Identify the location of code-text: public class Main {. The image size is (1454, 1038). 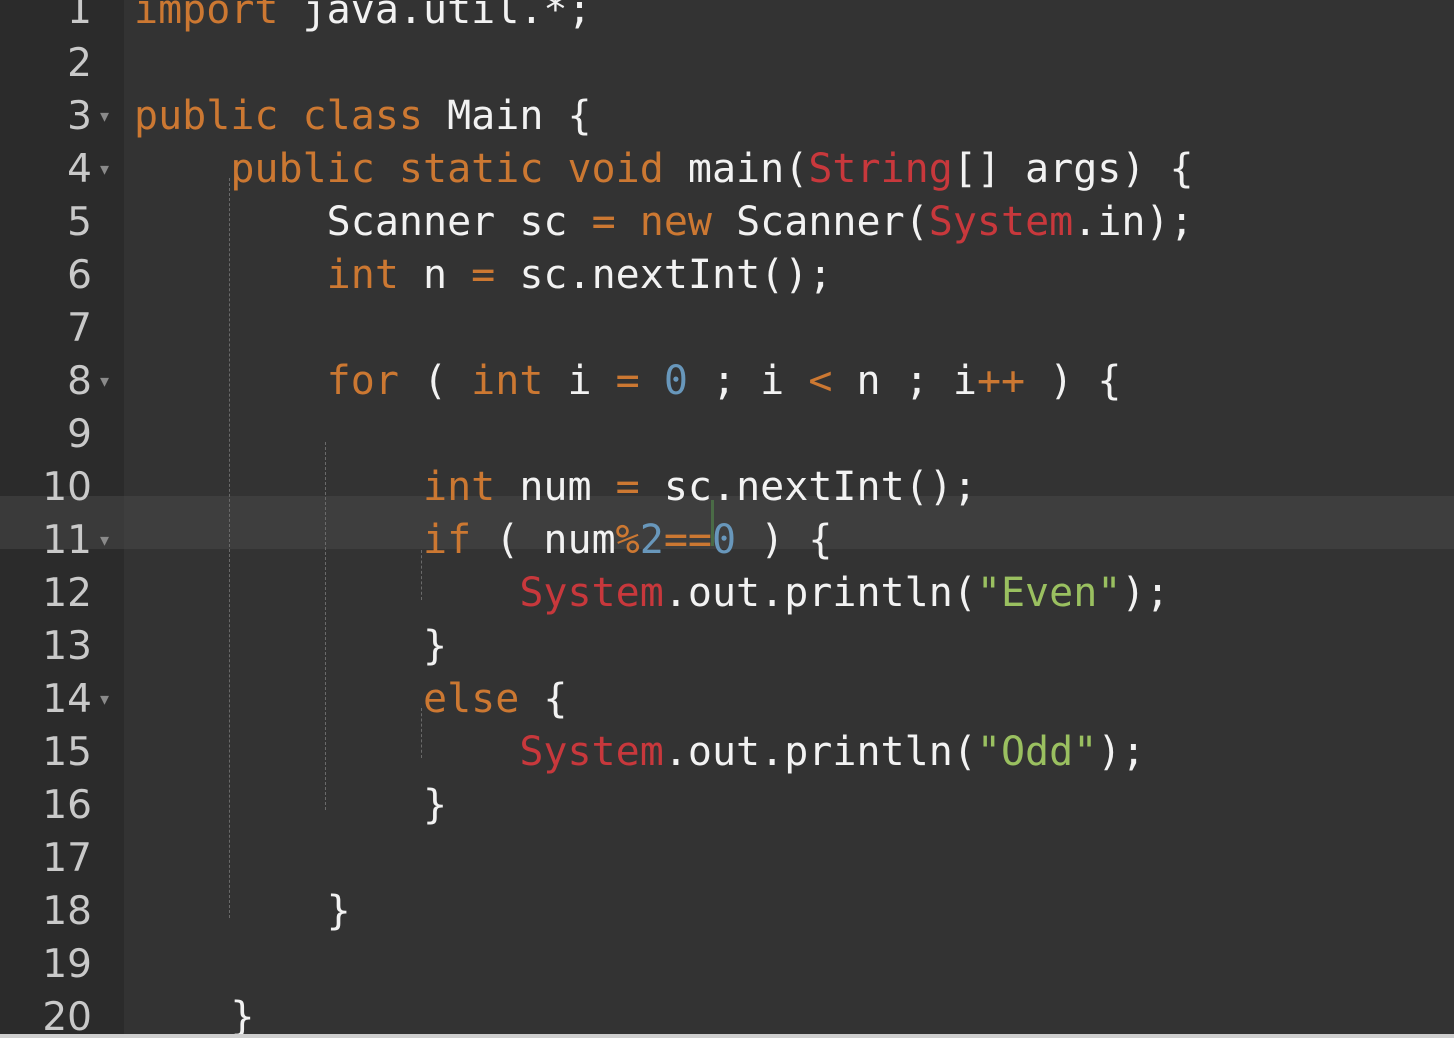
(363, 116).